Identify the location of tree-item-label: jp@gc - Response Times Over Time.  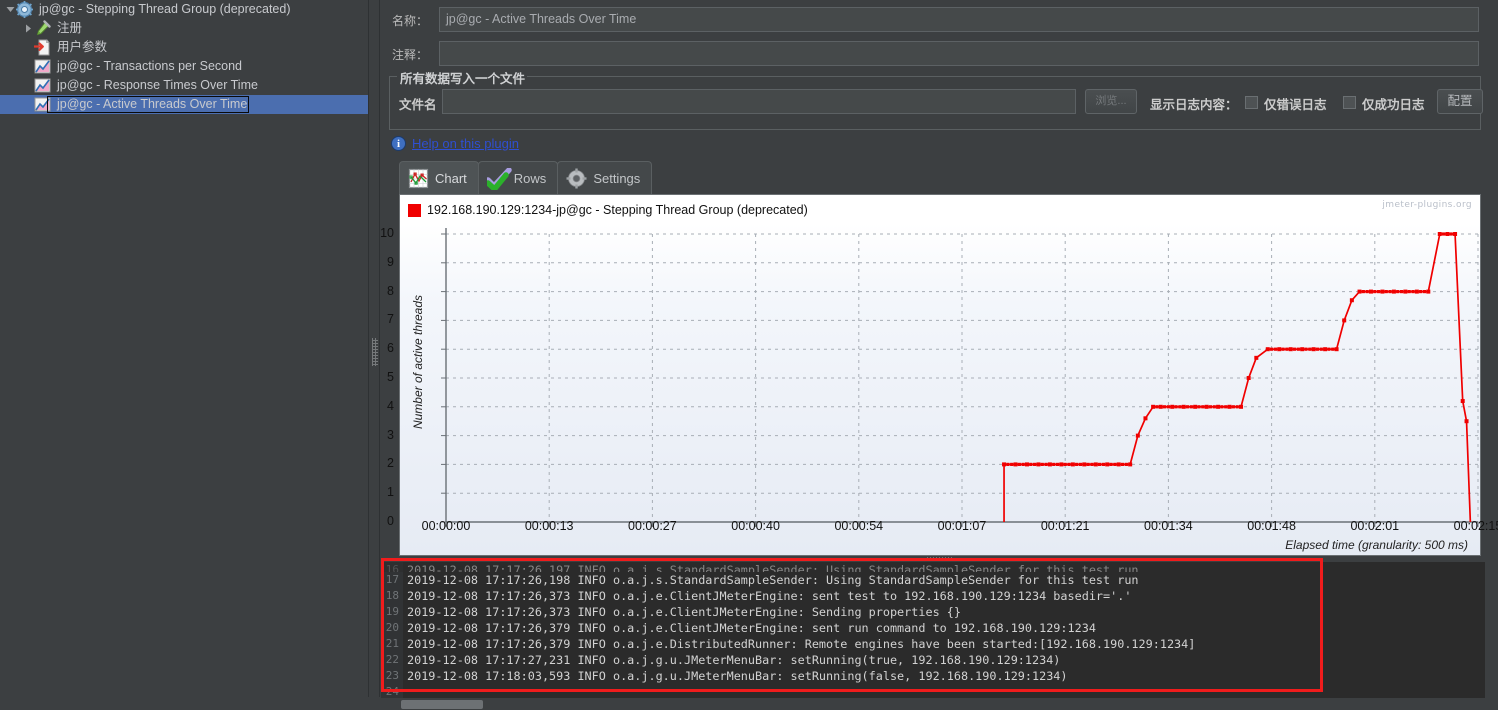
(157, 85).